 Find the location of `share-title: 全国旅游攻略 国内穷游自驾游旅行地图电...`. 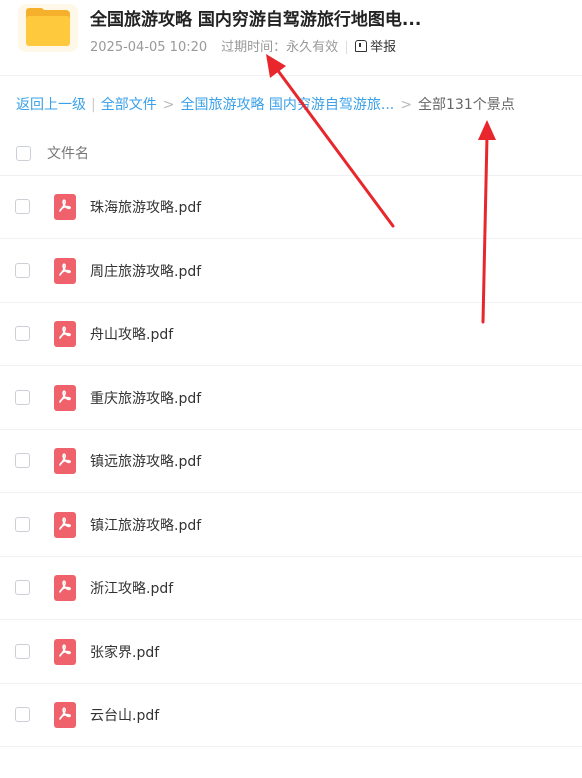

share-title: 全国旅游攻略 国内穷游自驾游旅行地图电... is located at coordinates (256, 20).